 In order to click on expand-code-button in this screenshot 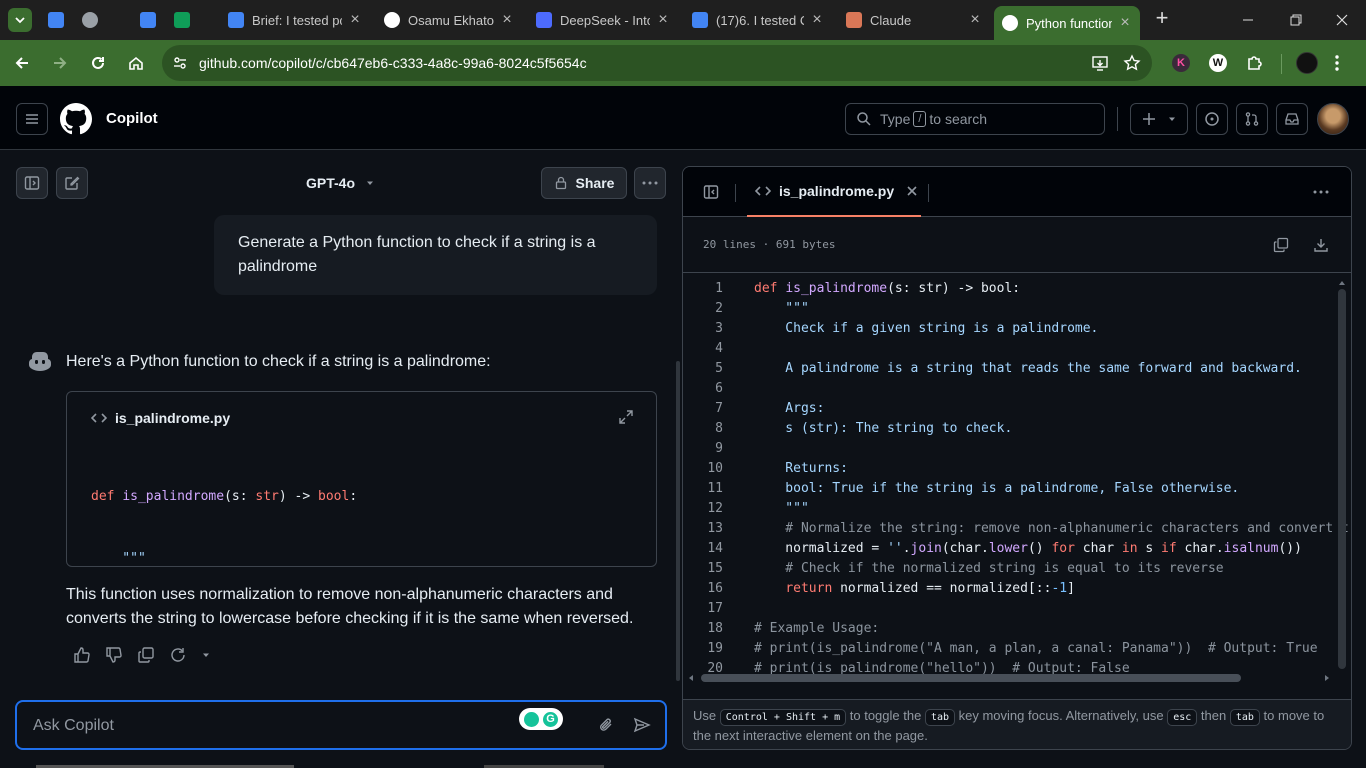, I will do `click(626, 417)`.